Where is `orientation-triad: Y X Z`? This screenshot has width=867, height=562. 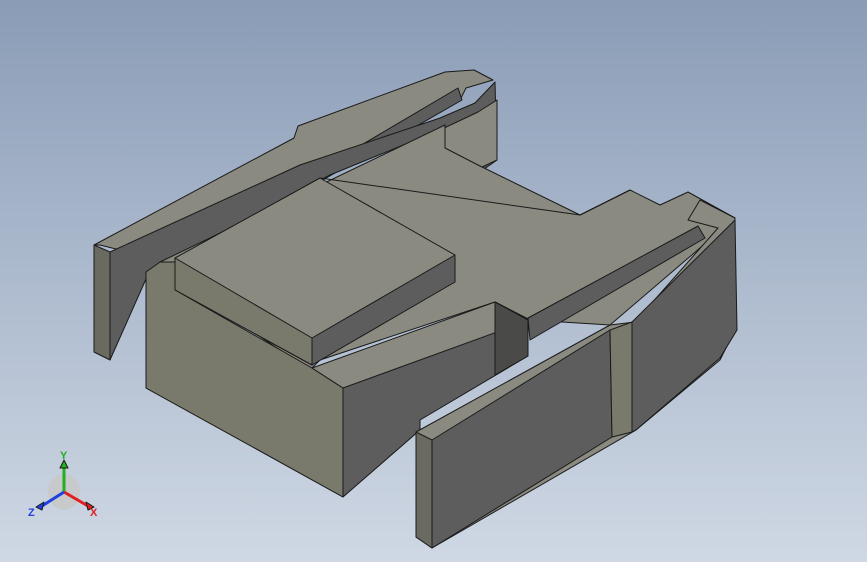 orientation-triad: Y X Z is located at coordinates (63, 484).